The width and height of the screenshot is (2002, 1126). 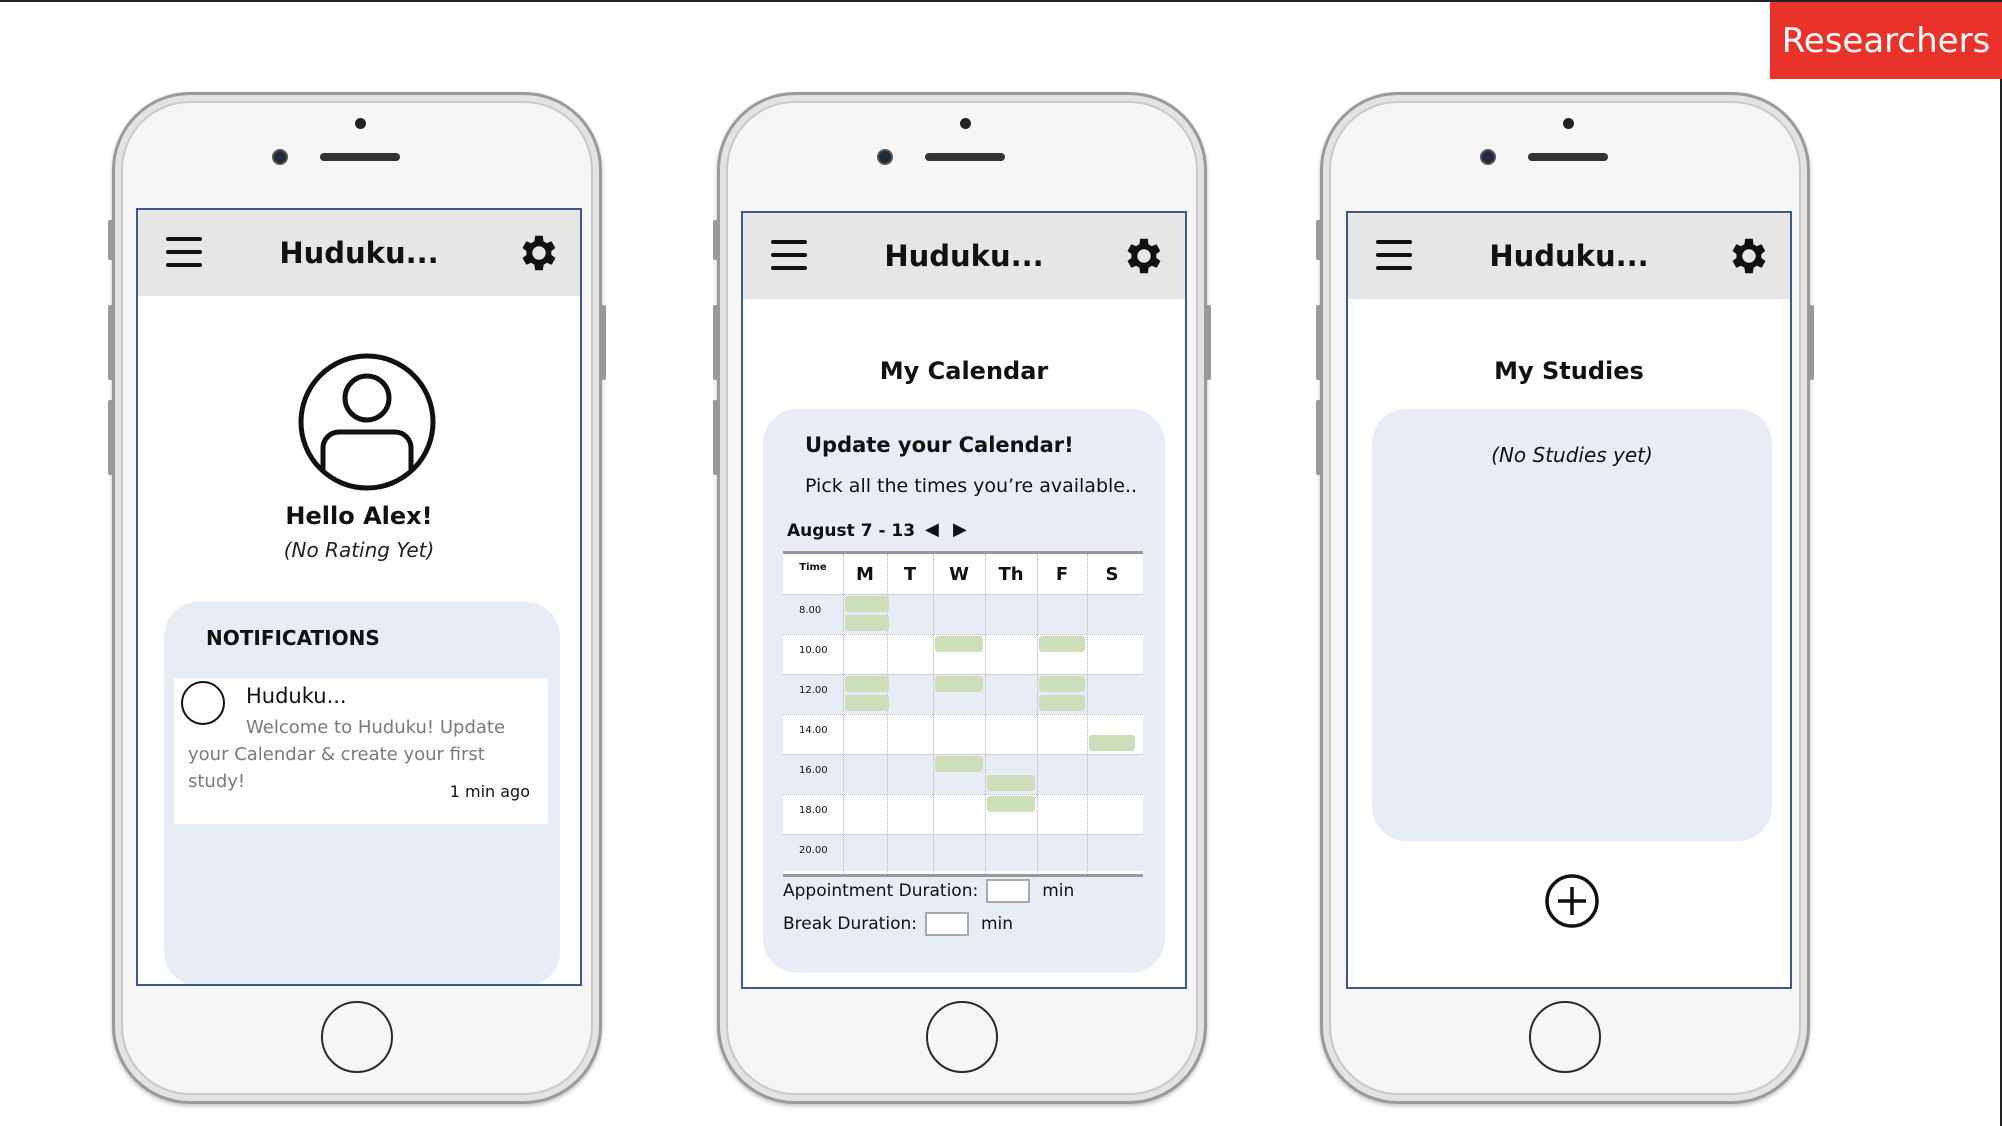 What do you see at coordinates (1062, 574) in the screenshot?
I see `day-header: F` at bounding box center [1062, 574].